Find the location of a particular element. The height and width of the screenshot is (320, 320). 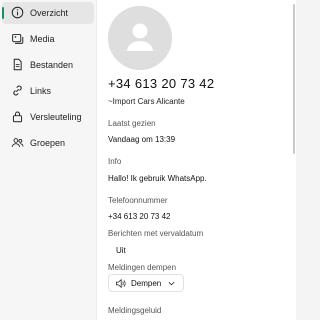

sidebar-item-label: Links is located at coordinates (41, 91).